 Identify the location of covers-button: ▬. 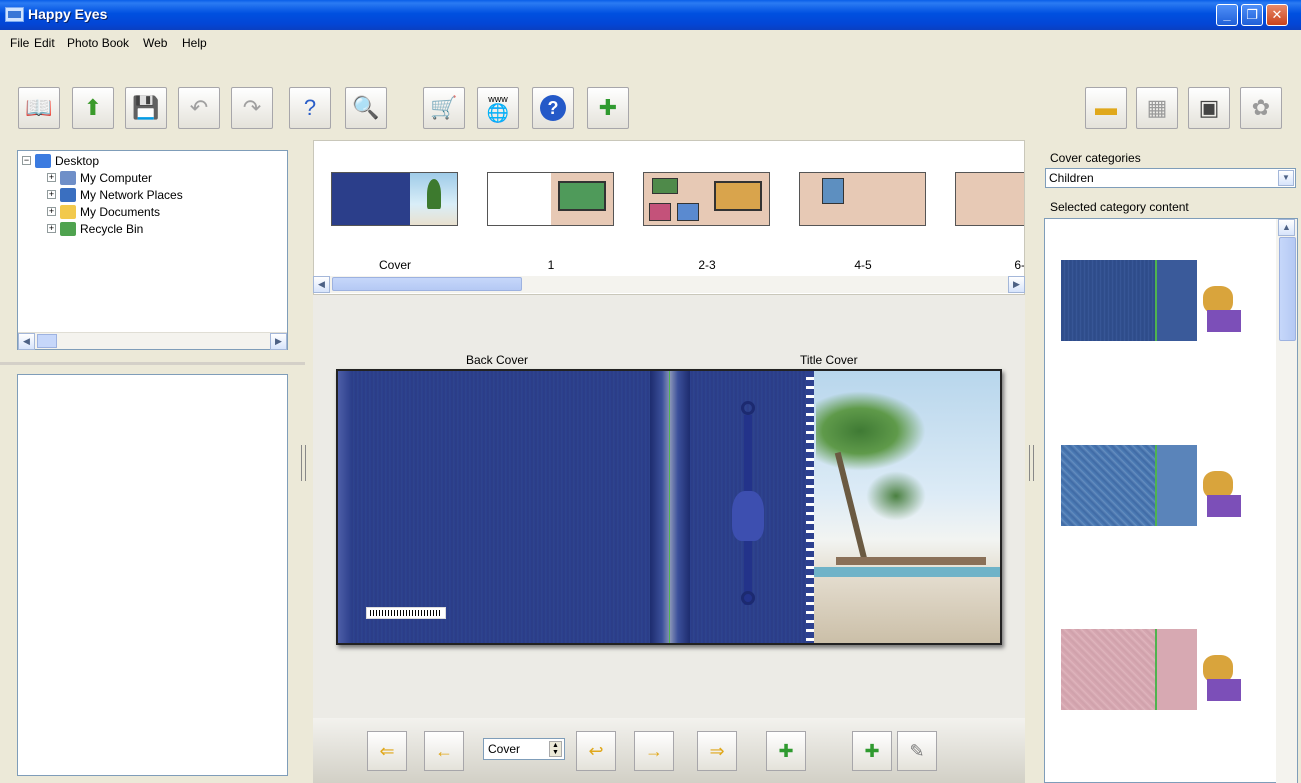
(1106, 108).